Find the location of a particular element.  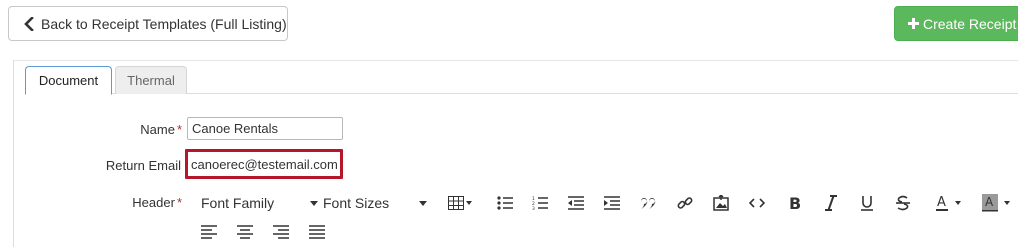

tab-document: Document is located at coordinates (68, 80).